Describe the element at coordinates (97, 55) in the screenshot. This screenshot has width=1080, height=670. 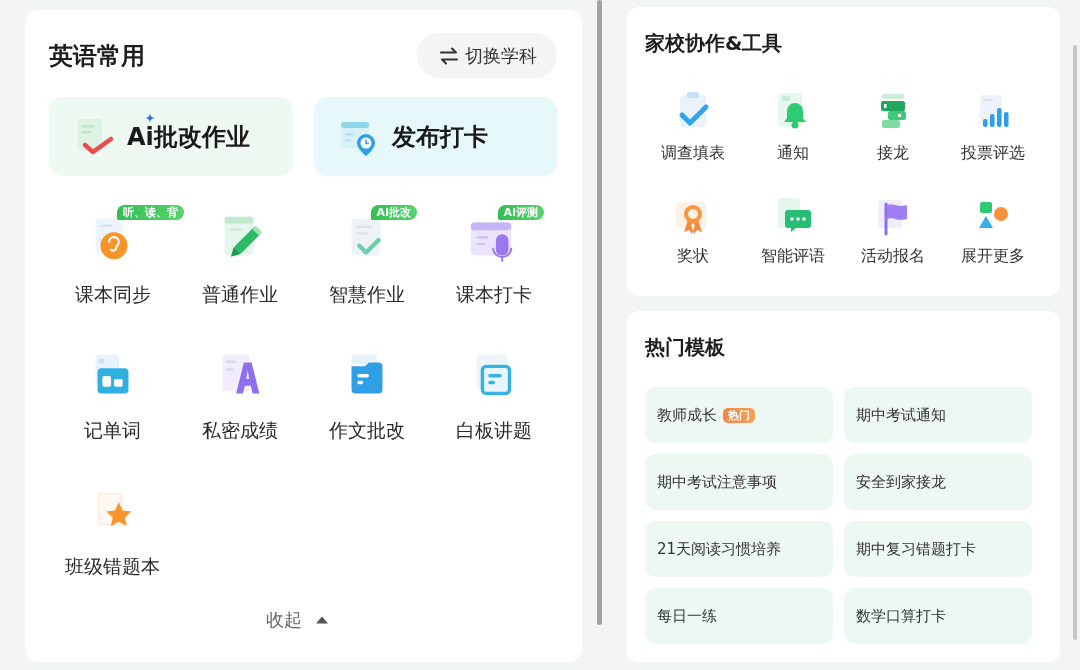
I see `section-title: 英语常用` at that location.